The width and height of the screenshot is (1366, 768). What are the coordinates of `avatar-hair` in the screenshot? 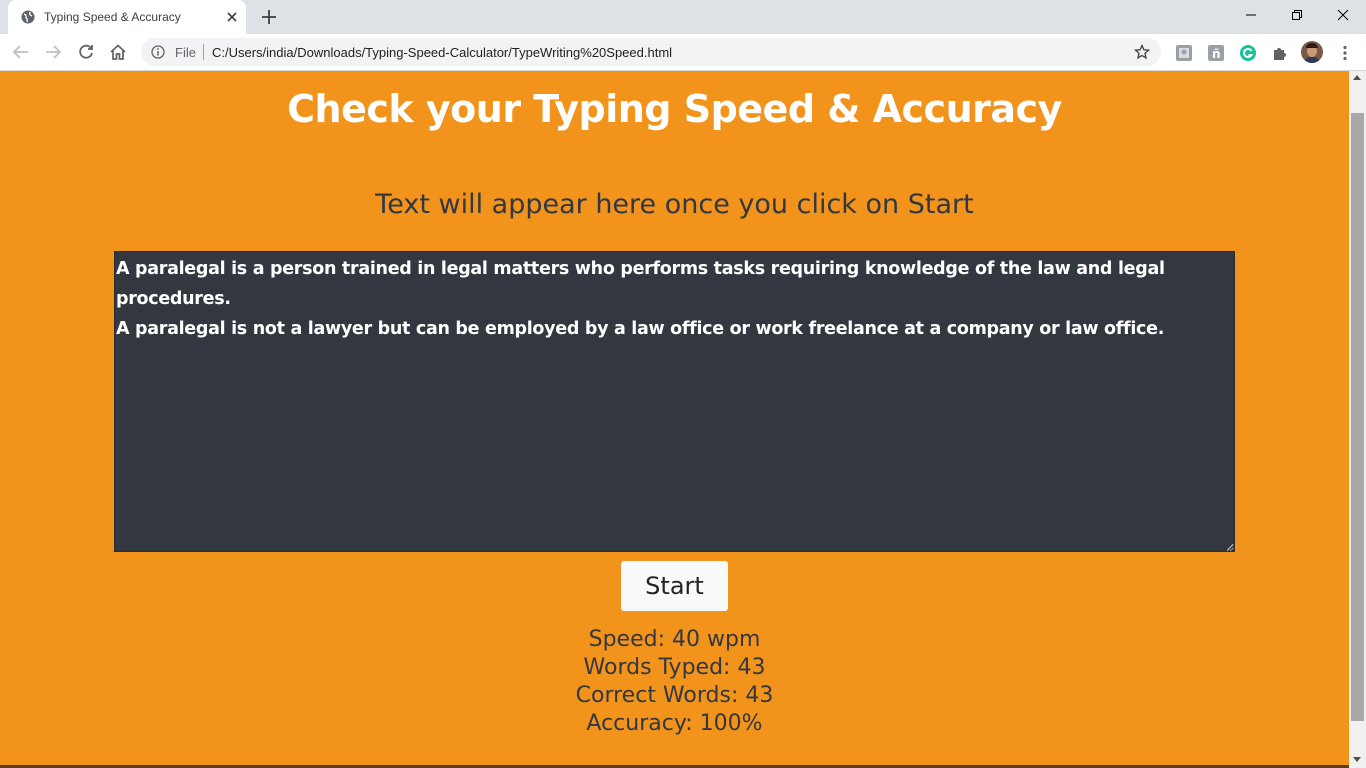 It's located at (1312, 45).